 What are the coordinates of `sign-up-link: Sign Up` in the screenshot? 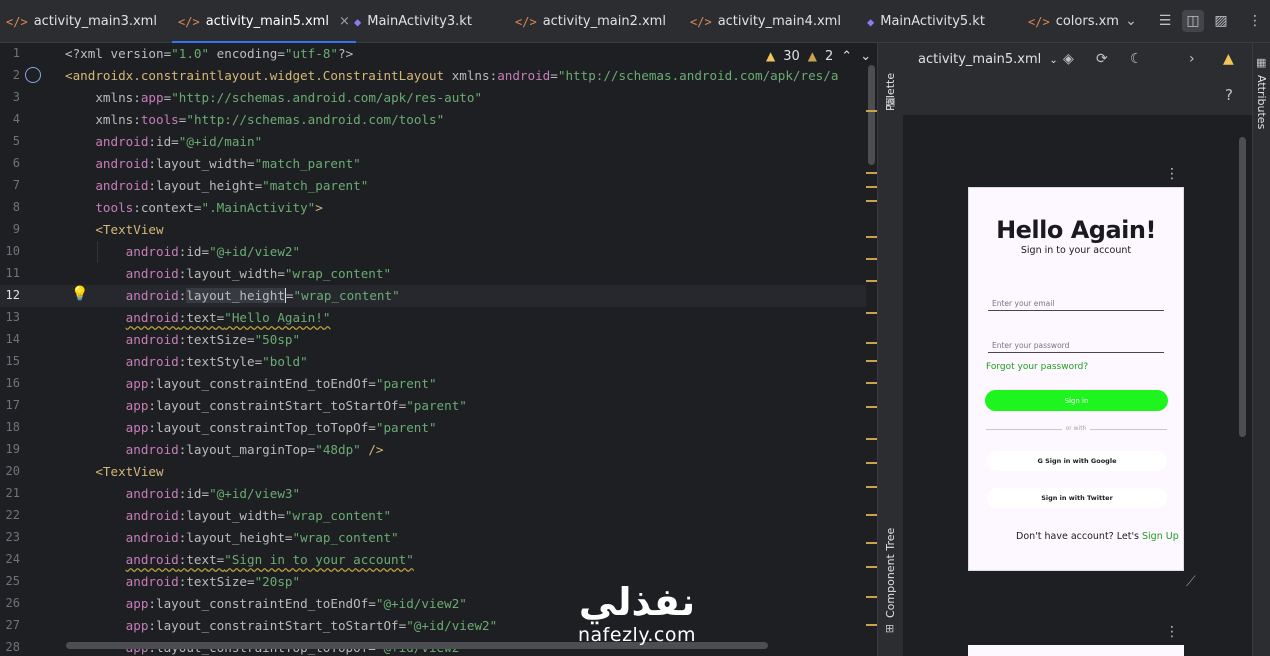 It's located at (1160, 536).